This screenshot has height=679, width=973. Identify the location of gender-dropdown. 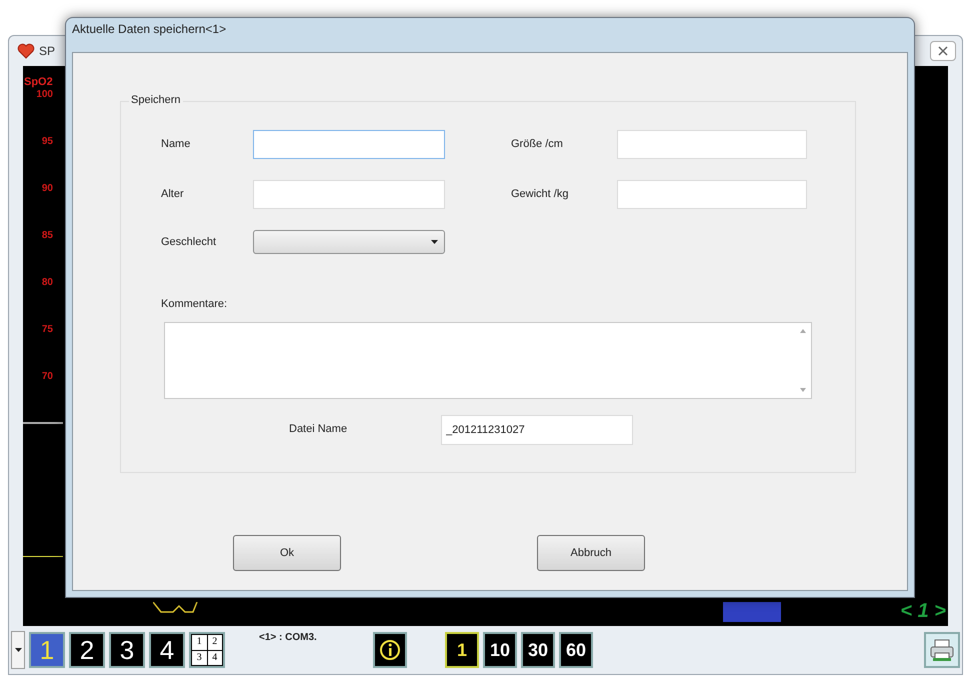
(349, 242).